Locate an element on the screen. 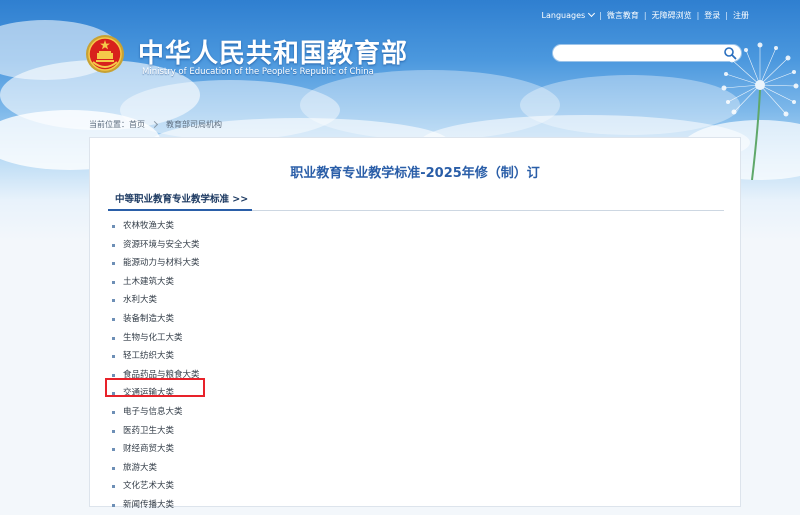  category-item: 轻工纺织大类 is located at coordinates (155, 356).